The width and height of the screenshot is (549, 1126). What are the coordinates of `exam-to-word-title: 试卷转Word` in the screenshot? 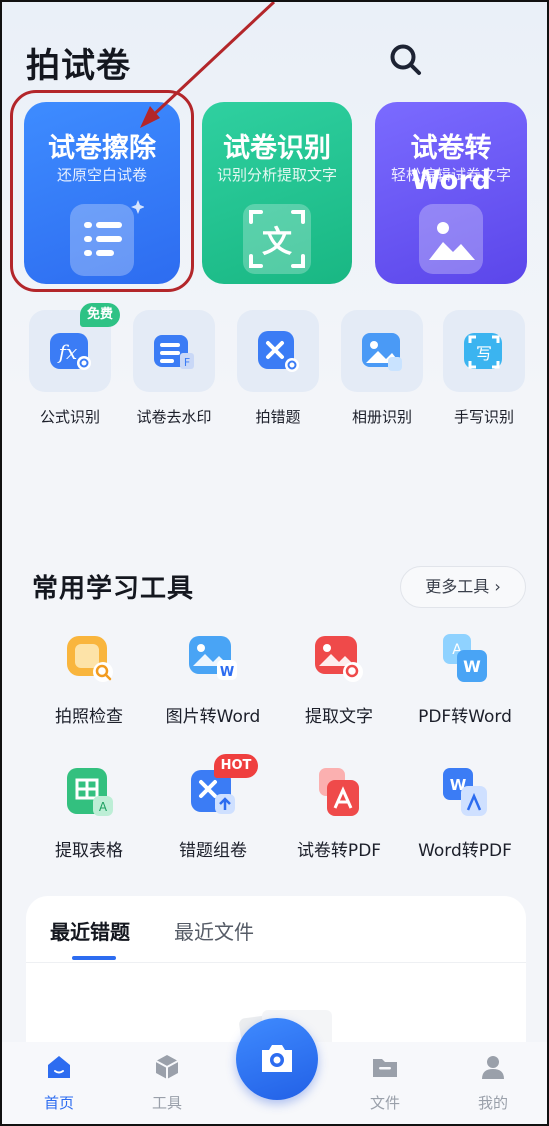 It's located at (451, 164).